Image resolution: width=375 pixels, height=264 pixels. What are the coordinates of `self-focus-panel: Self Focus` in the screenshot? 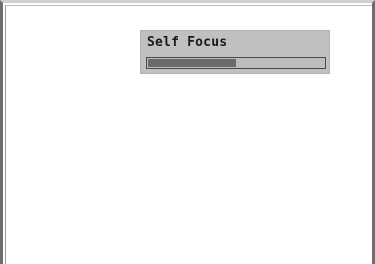 It's located at (235, 52).